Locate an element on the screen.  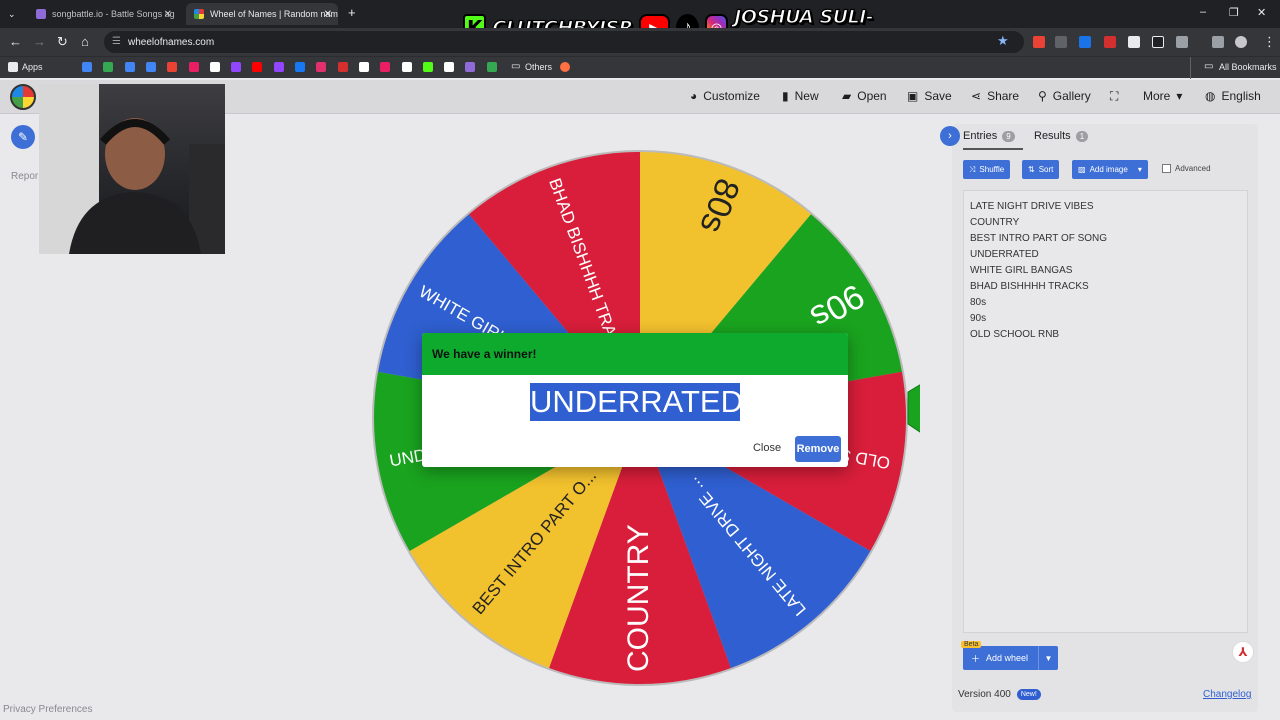
bookmark-star-icon: ★ is located at coordinates (1003, 41).